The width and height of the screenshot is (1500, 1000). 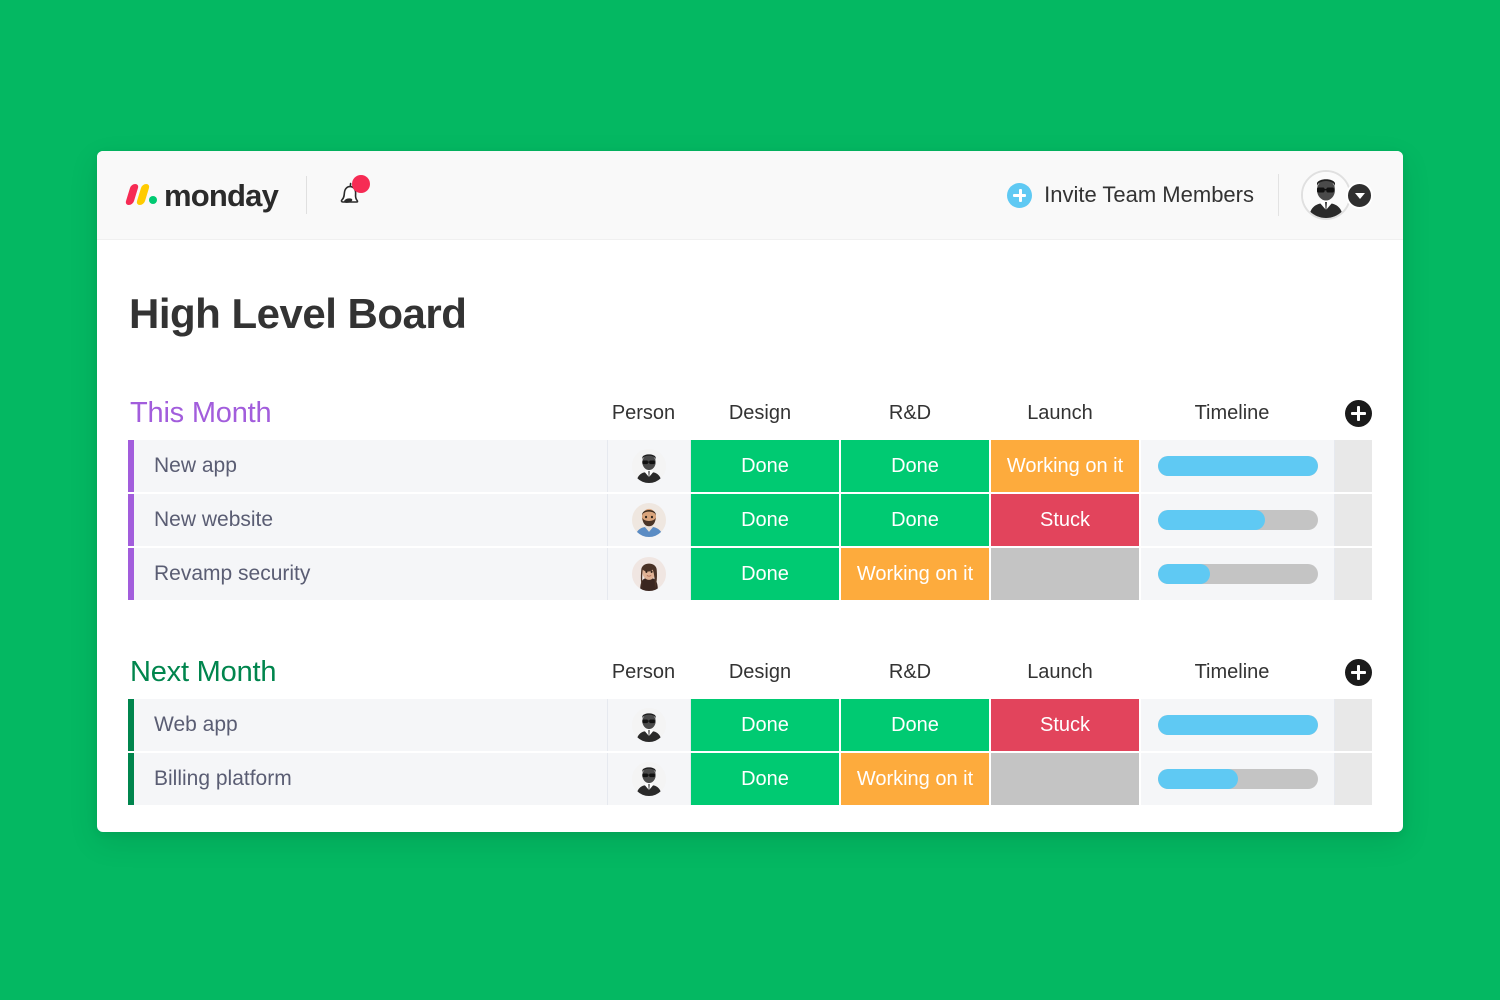 What do you see at coordinates (1020, 195) in the screenshot?
I see `plus-circle-icon` at bounding box center [1020, 195].